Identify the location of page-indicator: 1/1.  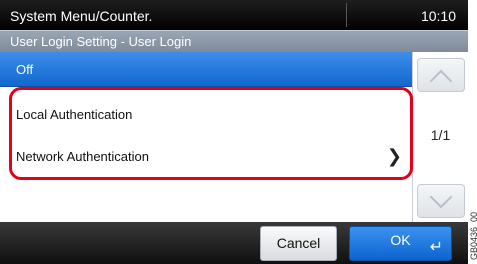
(440, 135).